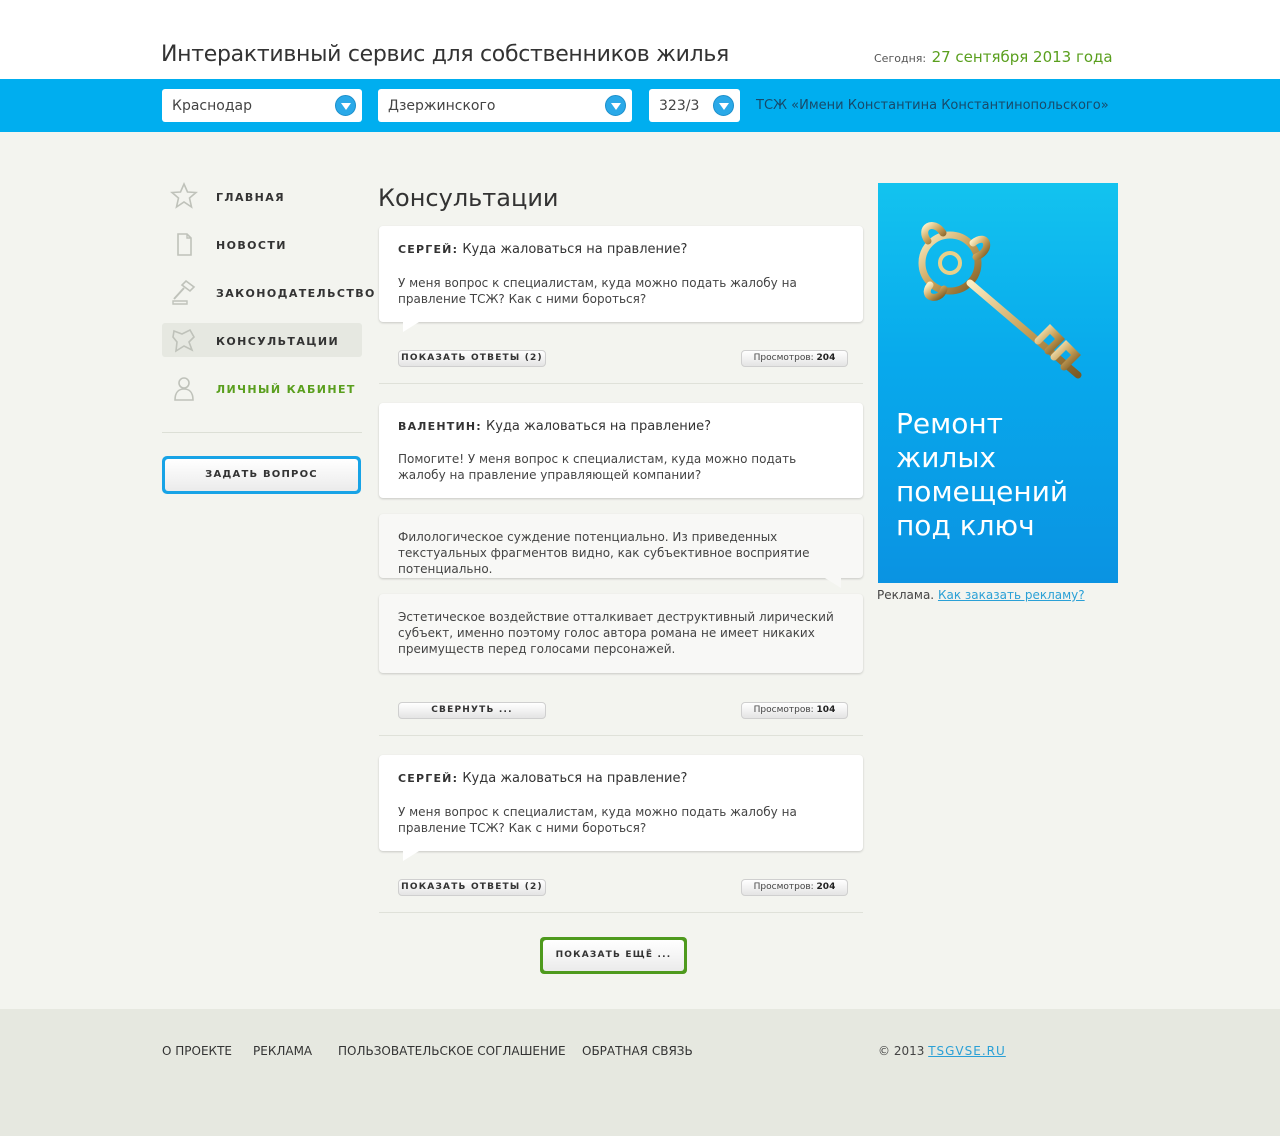 The image size is (1280, 1136). I want to click on views-counter: Просмотров: 104, so click(794, 710).